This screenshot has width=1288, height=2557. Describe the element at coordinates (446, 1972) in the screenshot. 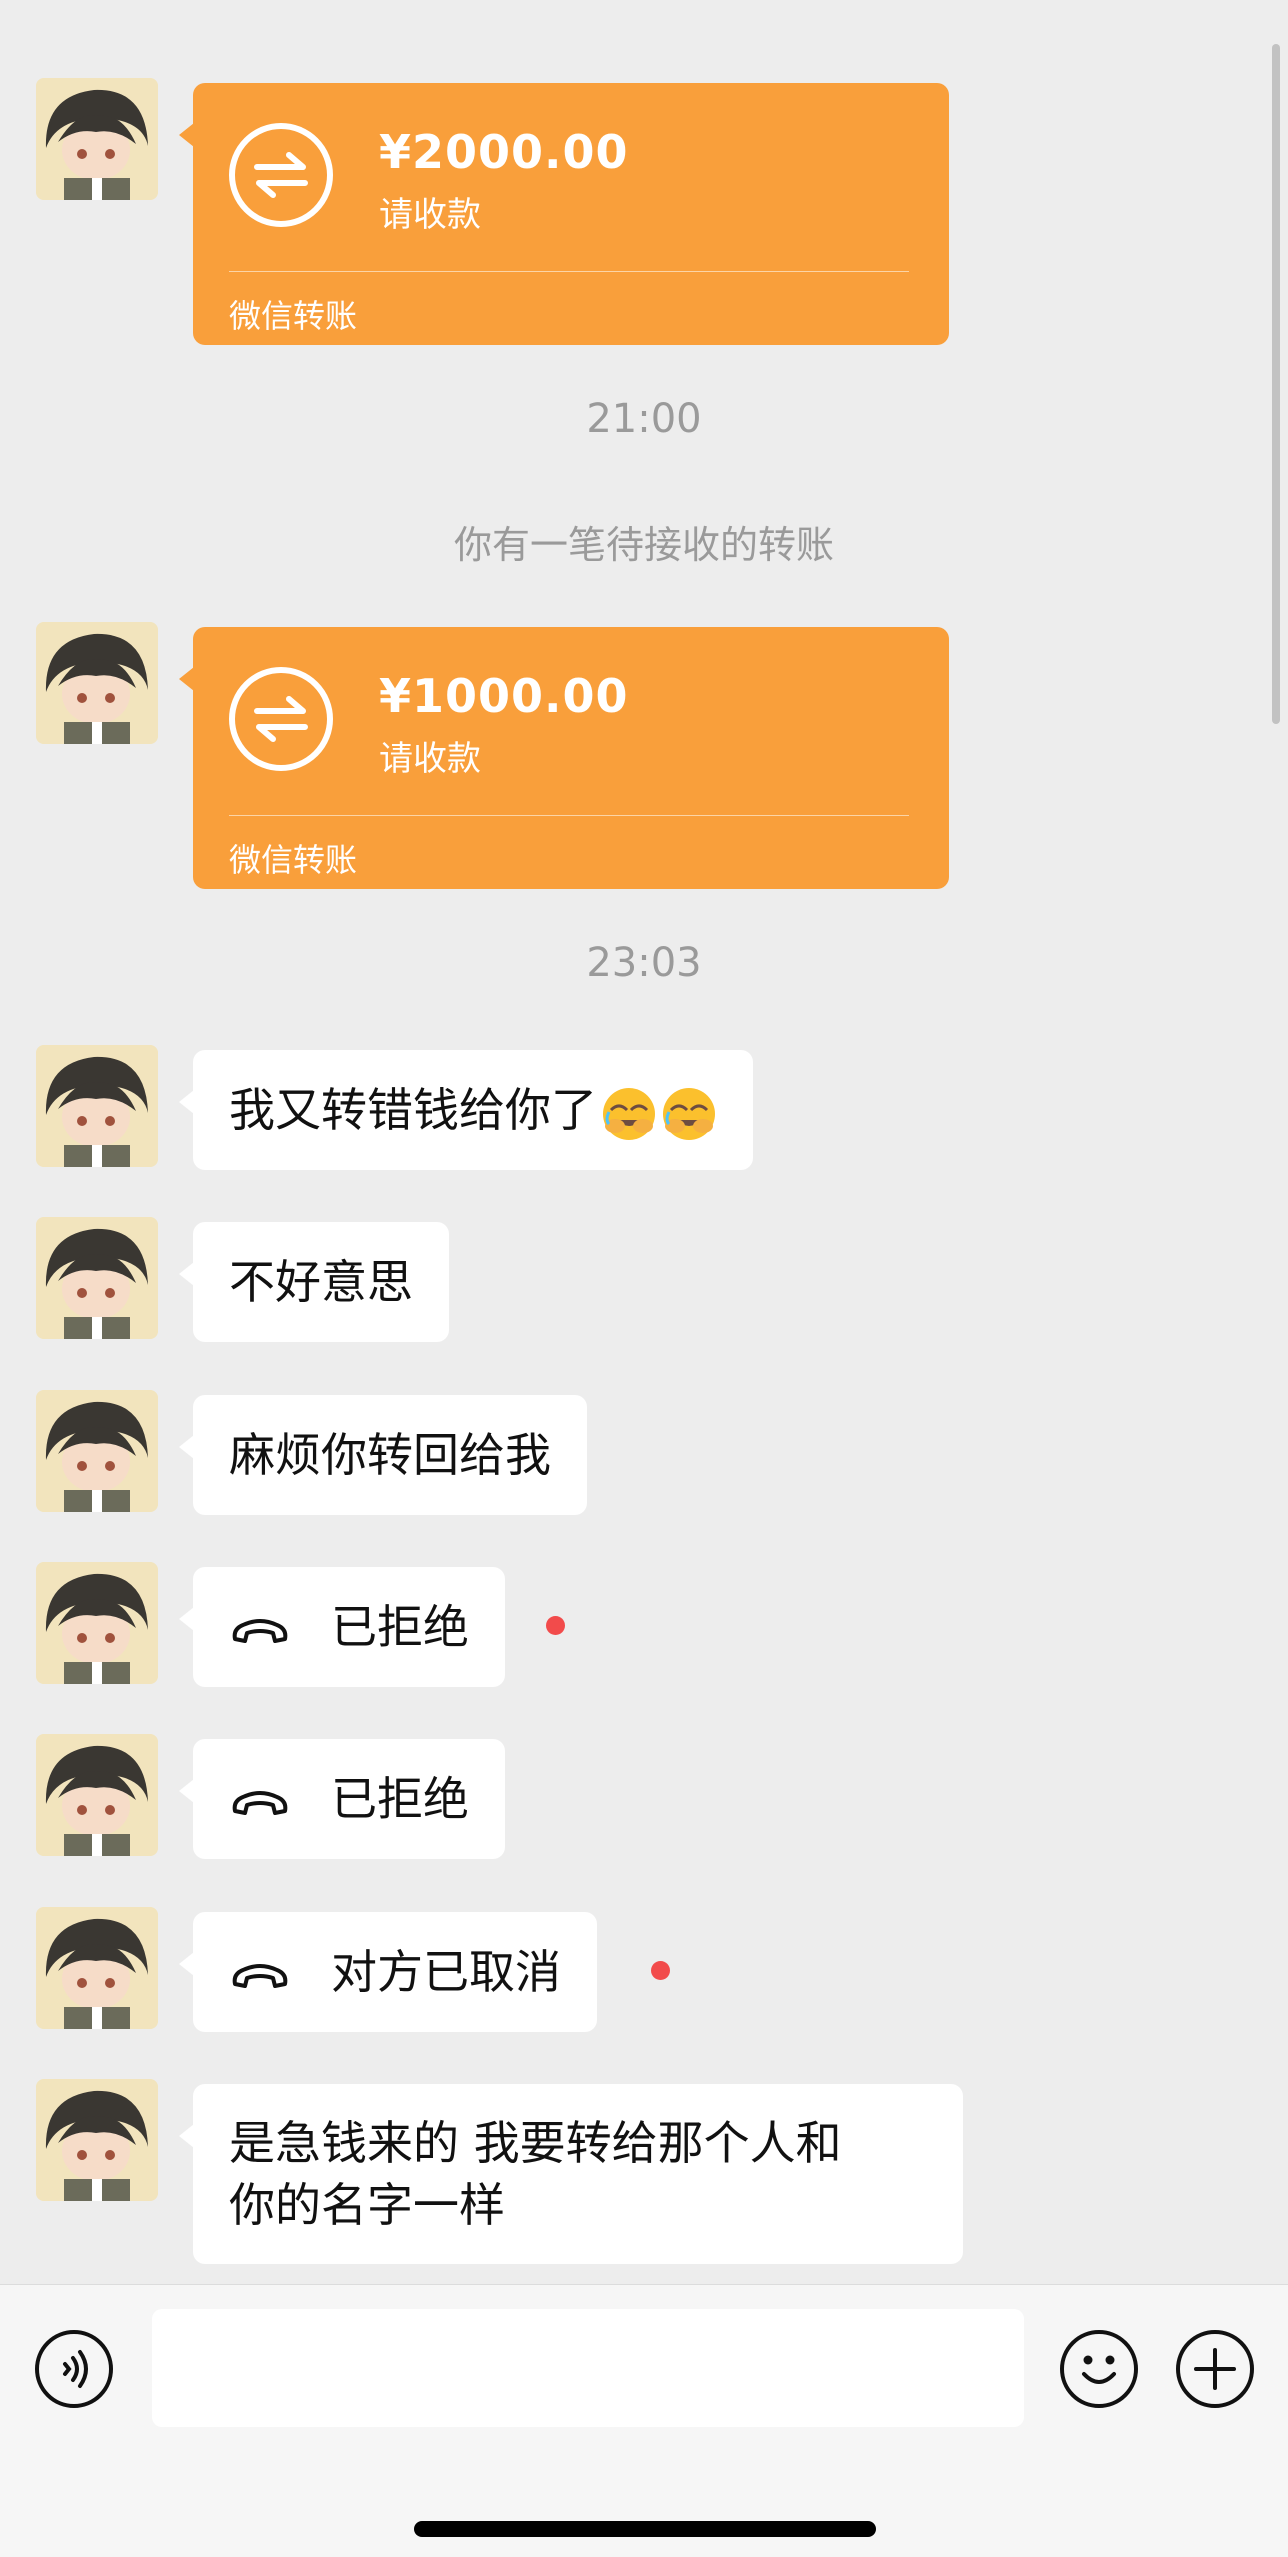

I see `call-status: 对方已取消` at that location.